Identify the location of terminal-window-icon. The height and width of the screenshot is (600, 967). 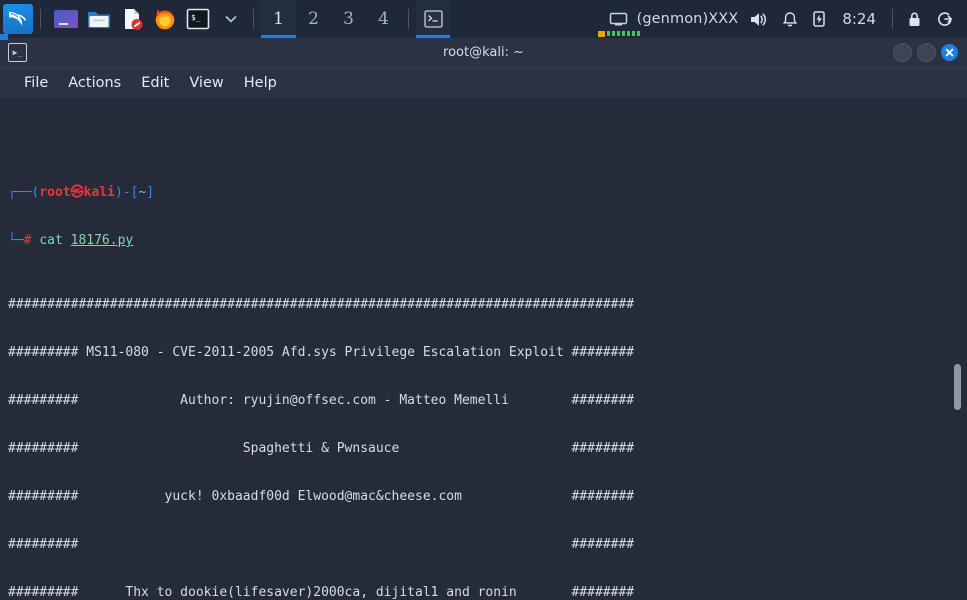
(433, 19).